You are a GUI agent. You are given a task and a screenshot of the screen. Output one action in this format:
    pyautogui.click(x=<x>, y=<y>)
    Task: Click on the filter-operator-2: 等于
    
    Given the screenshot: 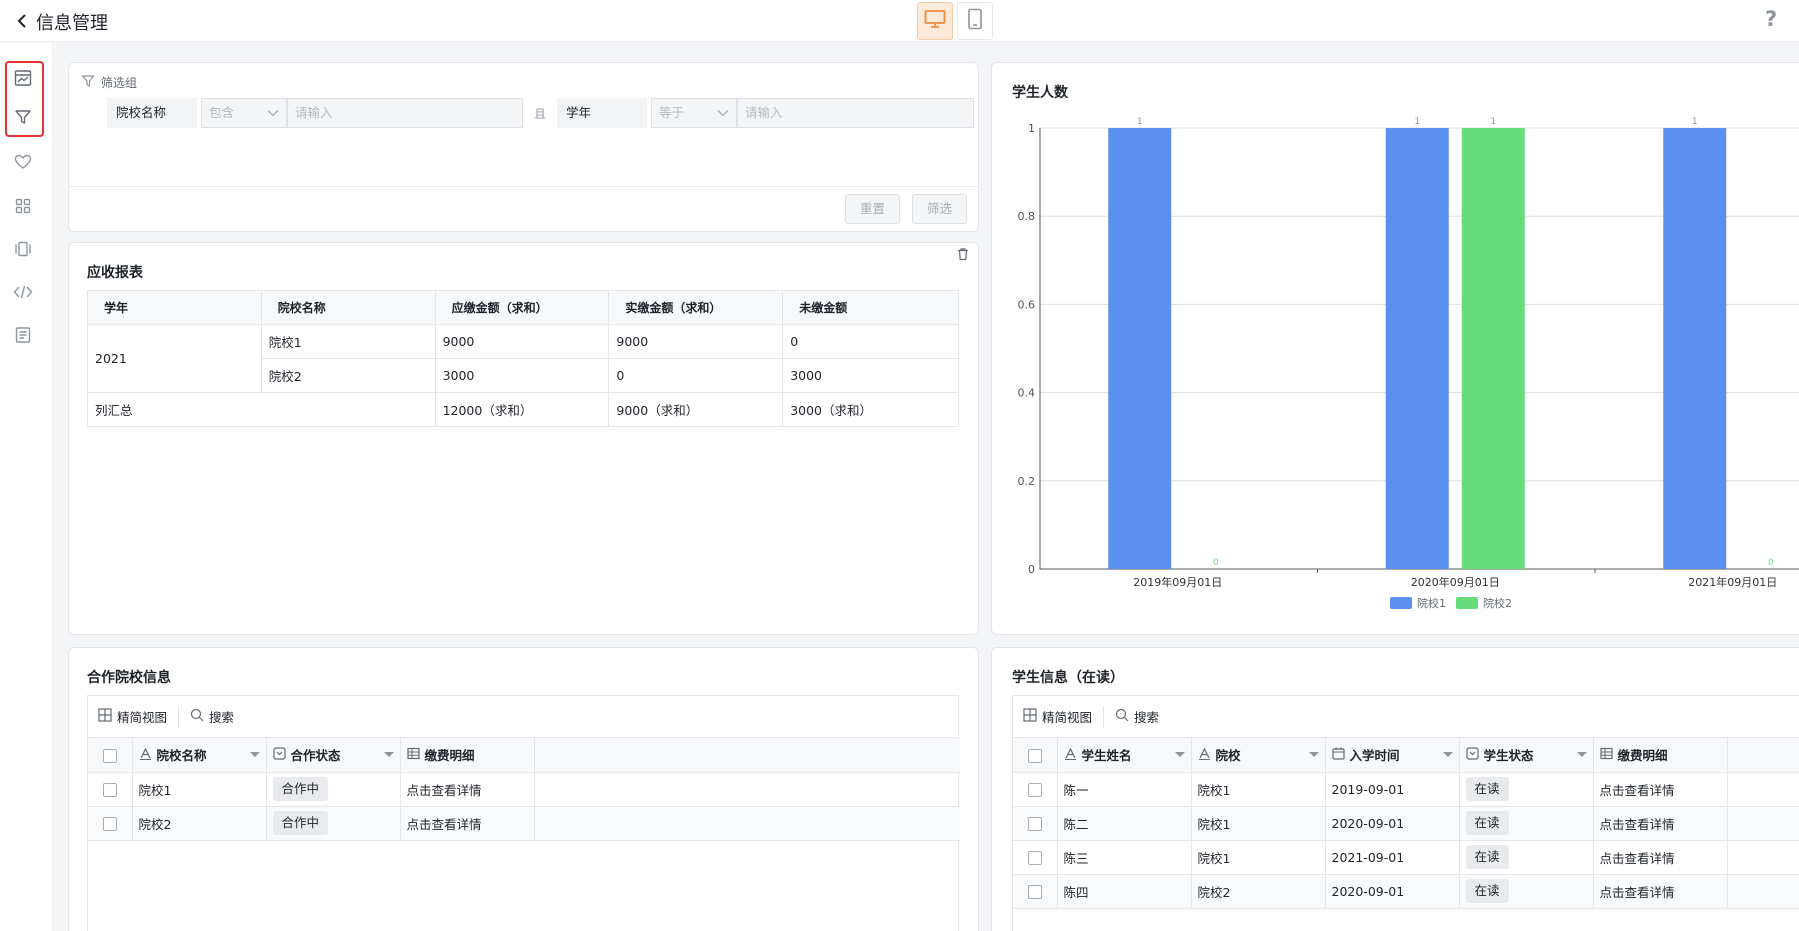 What is the action you would take?
    pyautogui.click(x=694, y=113)
    